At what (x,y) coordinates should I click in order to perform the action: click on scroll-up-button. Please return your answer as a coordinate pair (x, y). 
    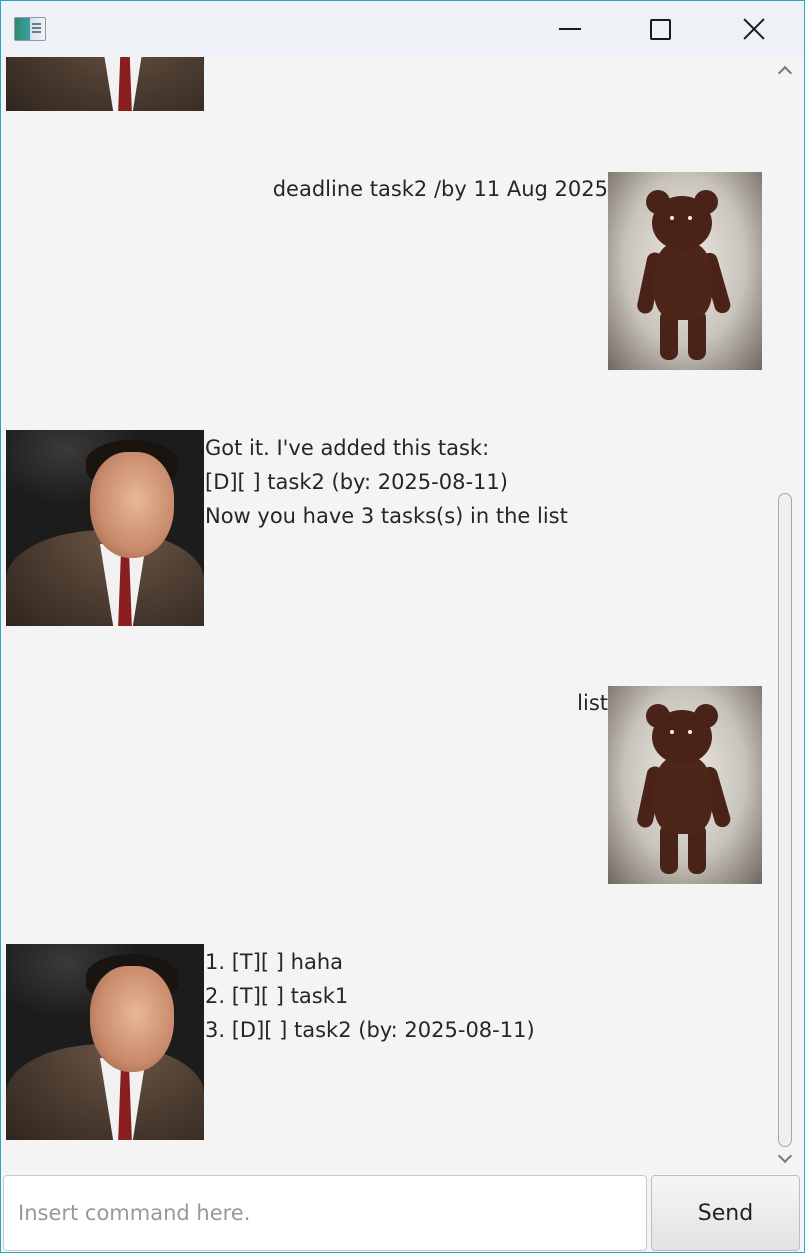
    Looking at the image, I should click on (785, 71).